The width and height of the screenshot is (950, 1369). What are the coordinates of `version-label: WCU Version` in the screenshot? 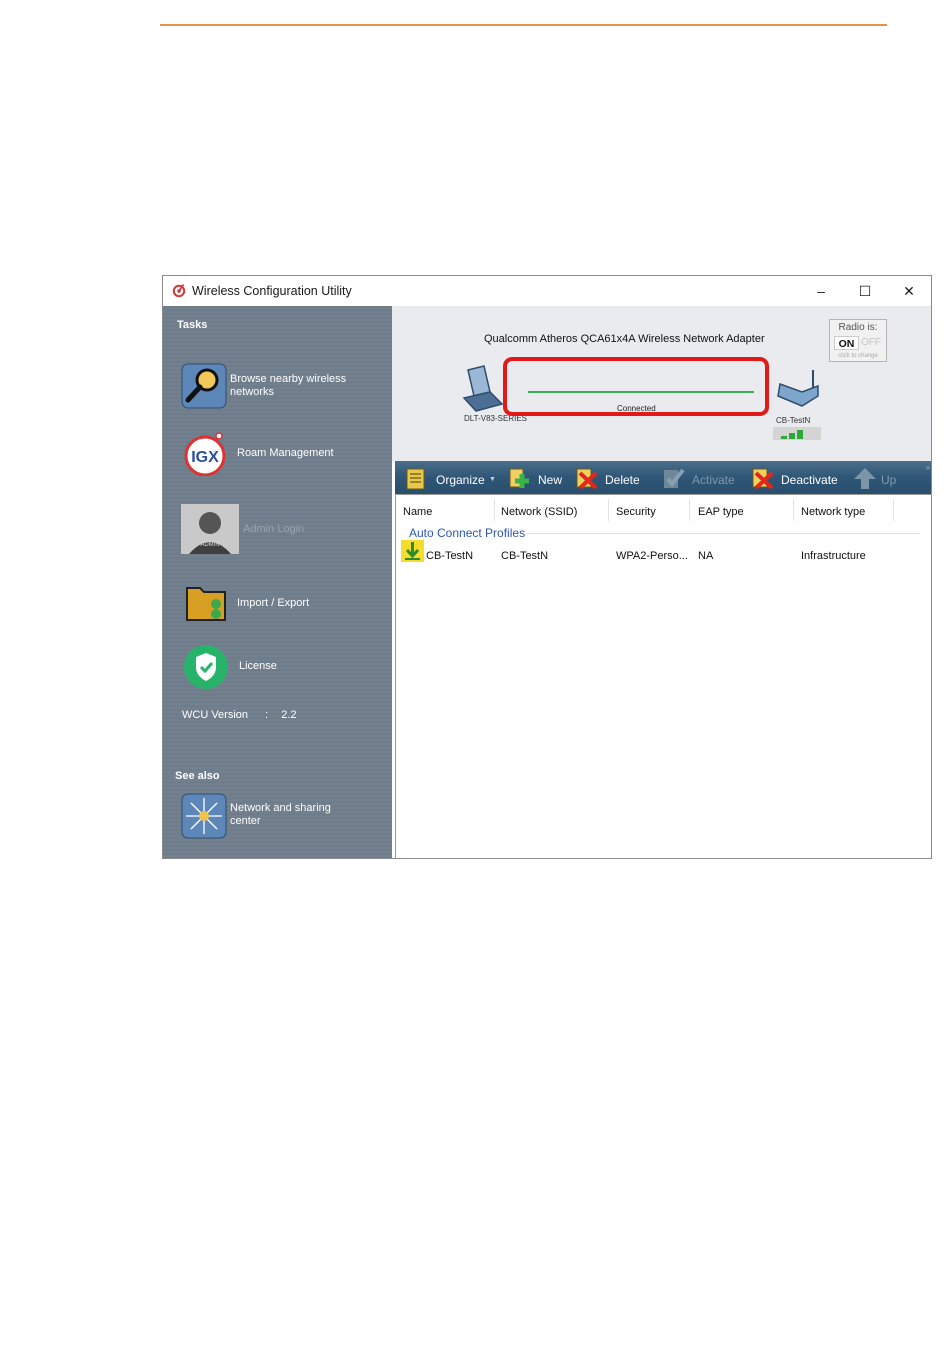 It's located at (215, 715).